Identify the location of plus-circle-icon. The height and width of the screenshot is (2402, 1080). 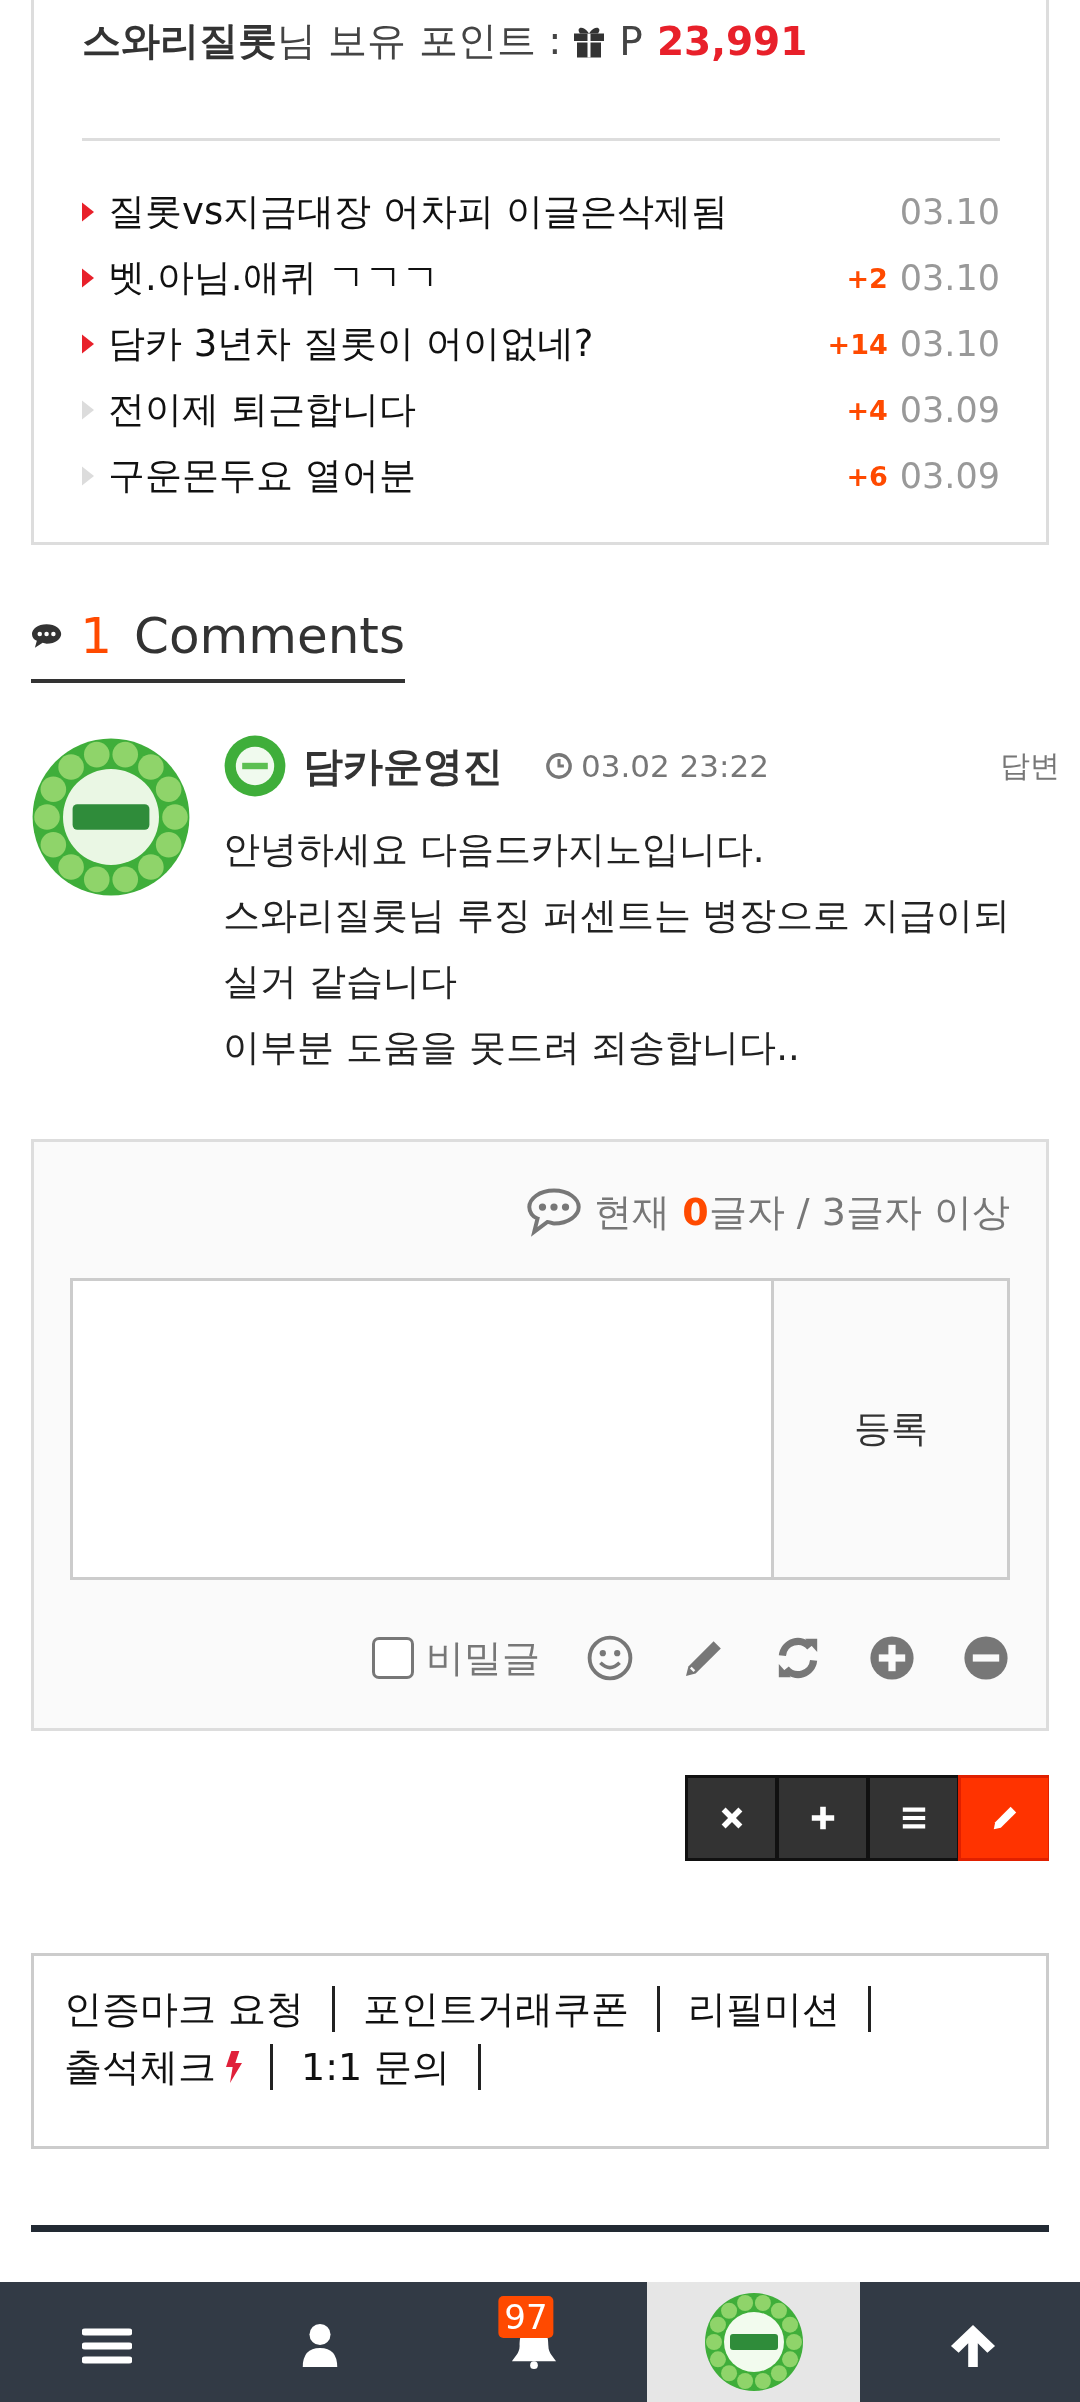
(892, 1658).